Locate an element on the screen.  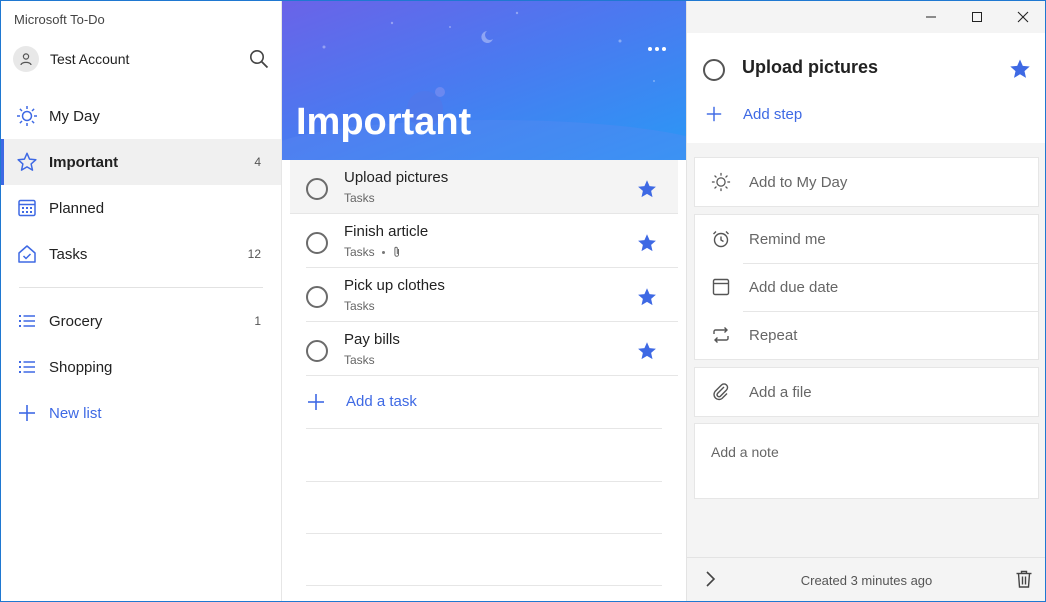
task-detail-title: Upload pictures is located at coordinates (810, 67).